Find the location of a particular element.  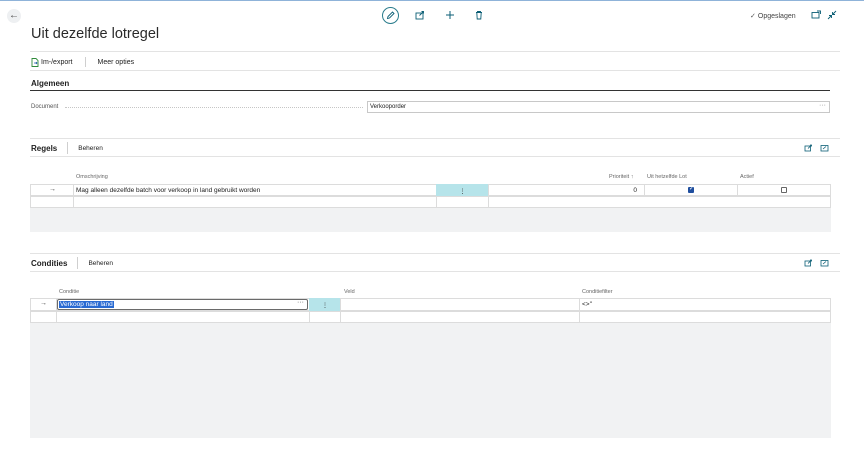

col-active: Actief is located at coordinates (747, 177).